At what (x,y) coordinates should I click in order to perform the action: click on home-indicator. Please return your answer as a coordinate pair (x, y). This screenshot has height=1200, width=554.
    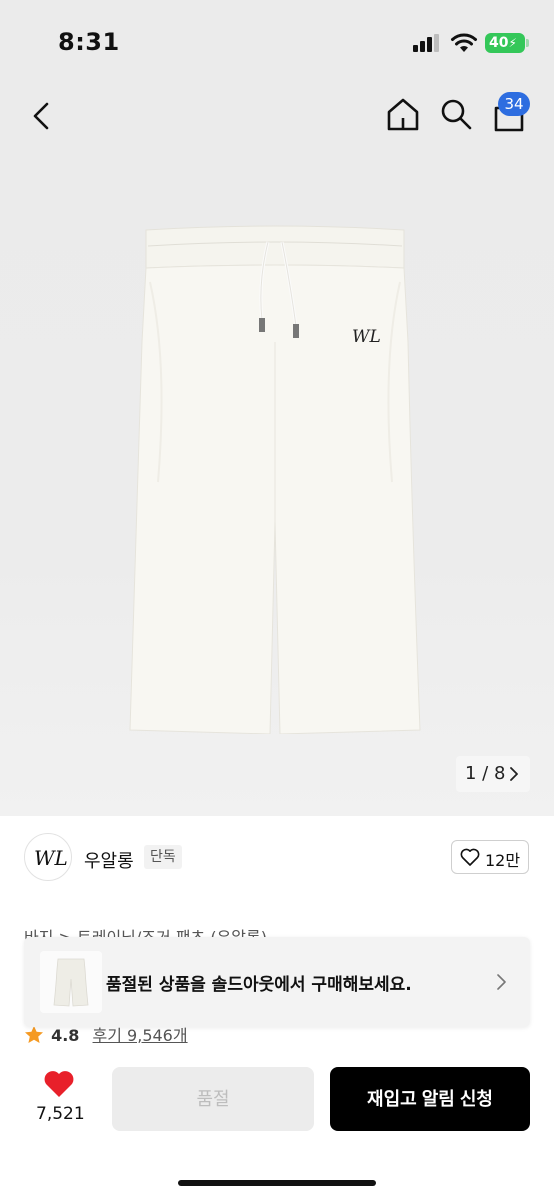
    Looking at the image, I should click on (277, 1183).